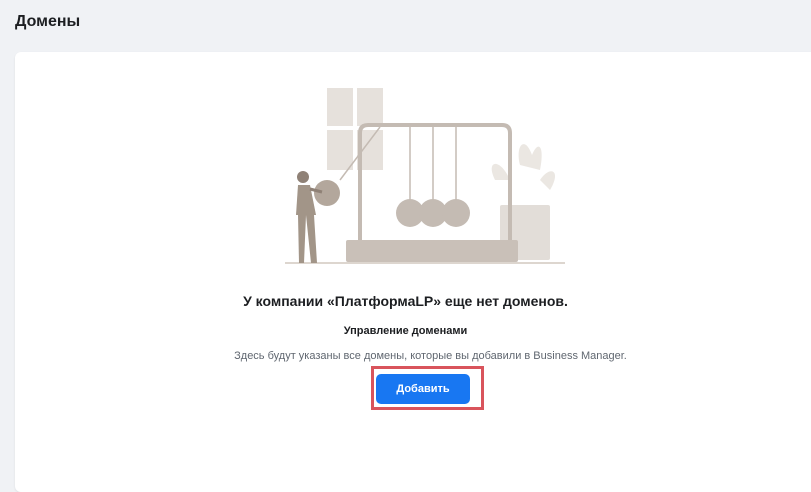 This screenshot has height=492, width=811. What do you see at coordinates (405, 331) in the screenshot?
I see `section-title: Управление доменами` at bounding box center [405, 331].